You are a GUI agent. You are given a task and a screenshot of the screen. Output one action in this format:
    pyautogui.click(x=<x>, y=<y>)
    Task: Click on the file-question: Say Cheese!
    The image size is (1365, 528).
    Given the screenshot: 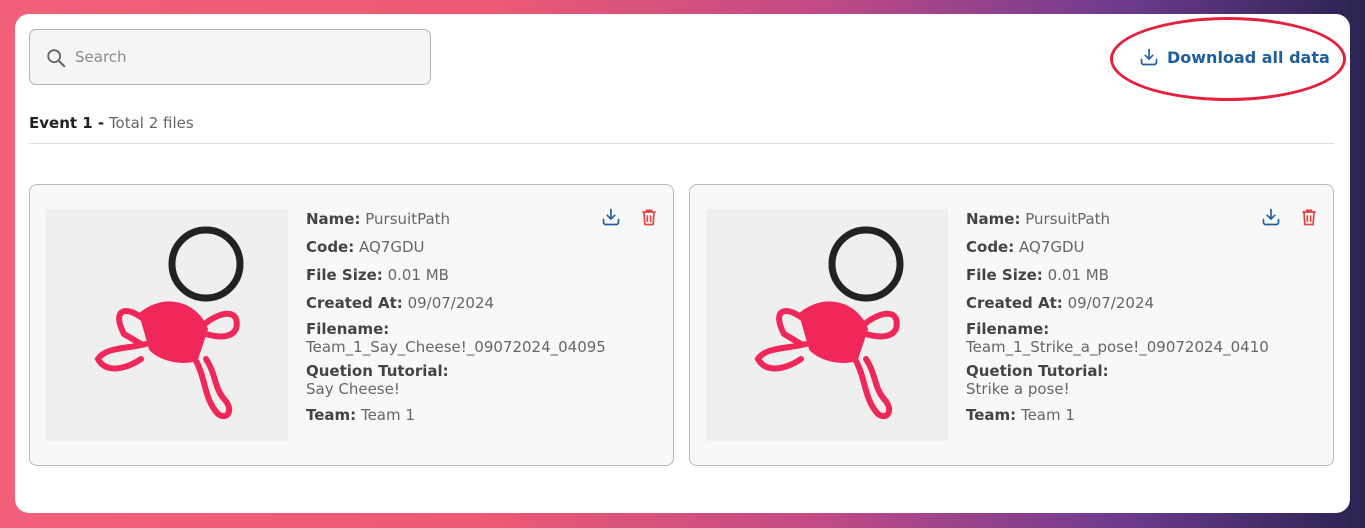 What is the action you would take?
    pyautogui.click(x=353, y=389)
    